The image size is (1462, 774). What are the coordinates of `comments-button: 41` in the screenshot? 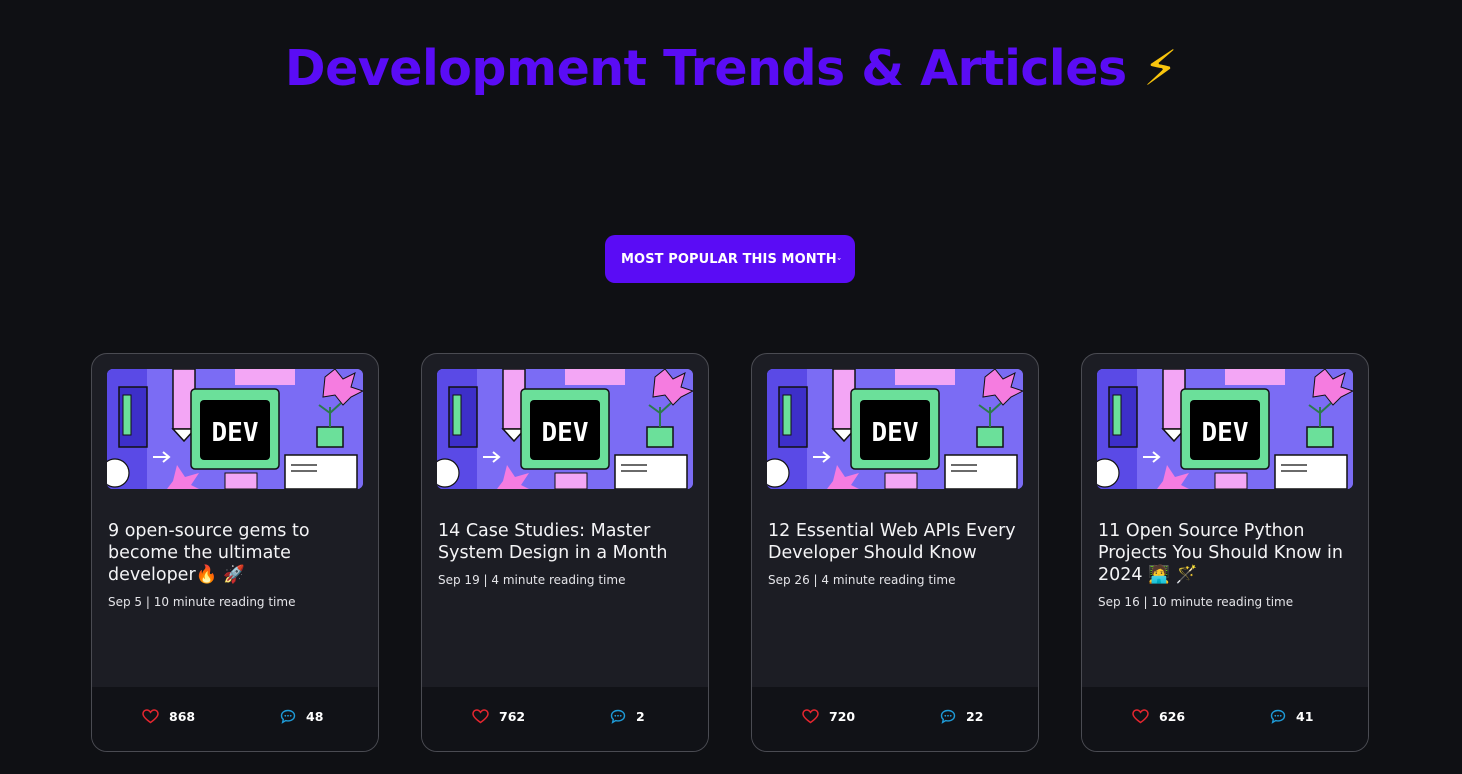 It's located at (1291, 716).